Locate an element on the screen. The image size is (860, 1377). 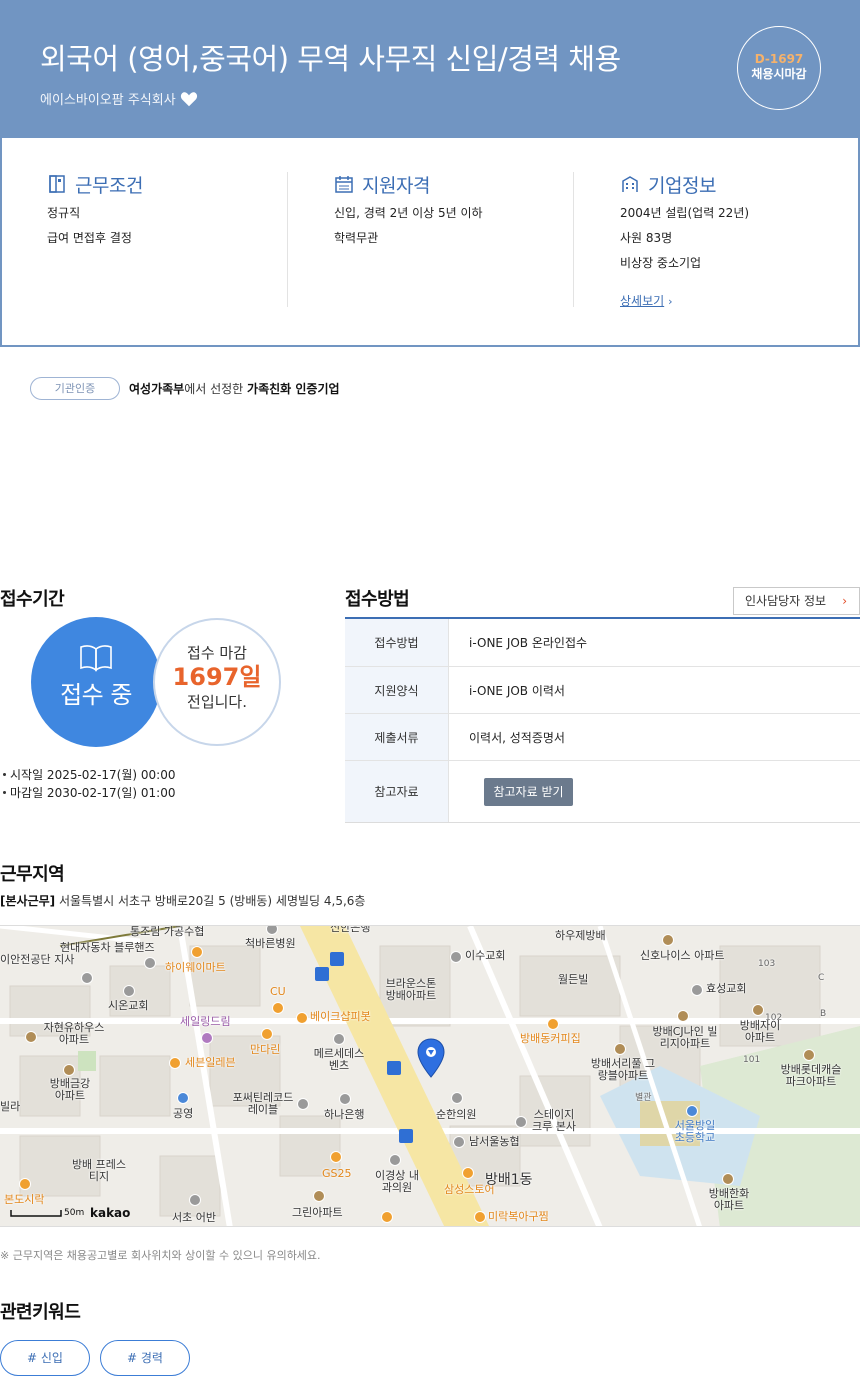
map-scale-label: 50m is located at coordinates (74, 1213).